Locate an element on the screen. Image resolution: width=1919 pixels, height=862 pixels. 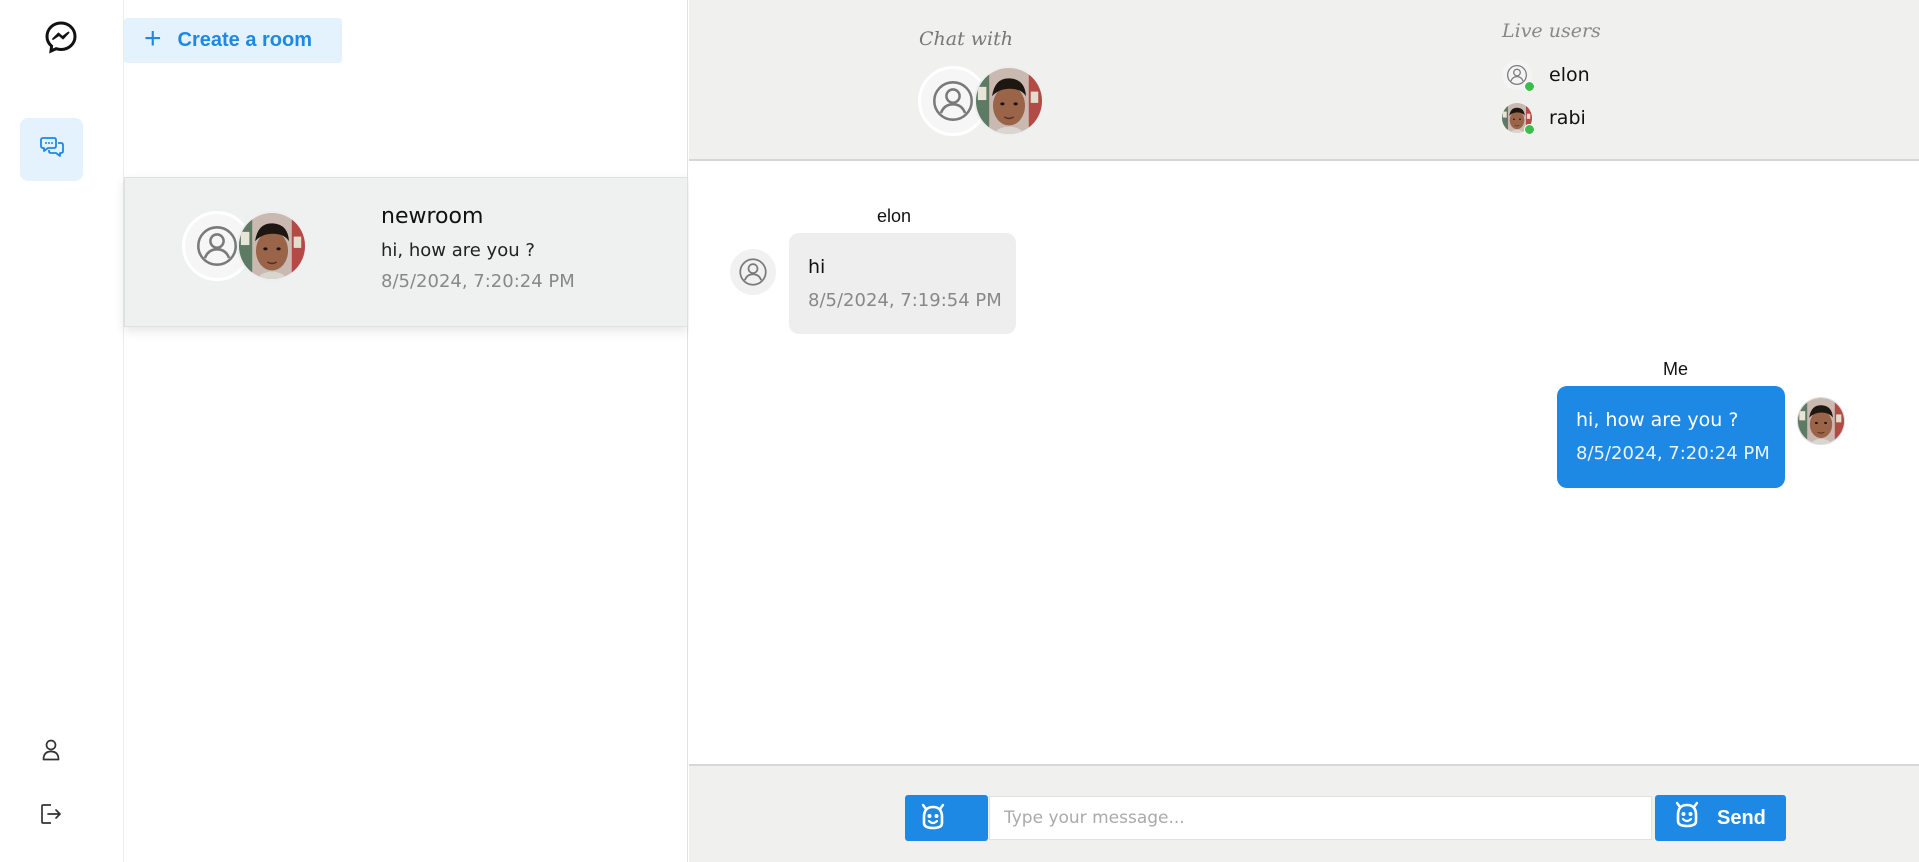
chat-bubbles-icon is located at coordinates (51, 149).